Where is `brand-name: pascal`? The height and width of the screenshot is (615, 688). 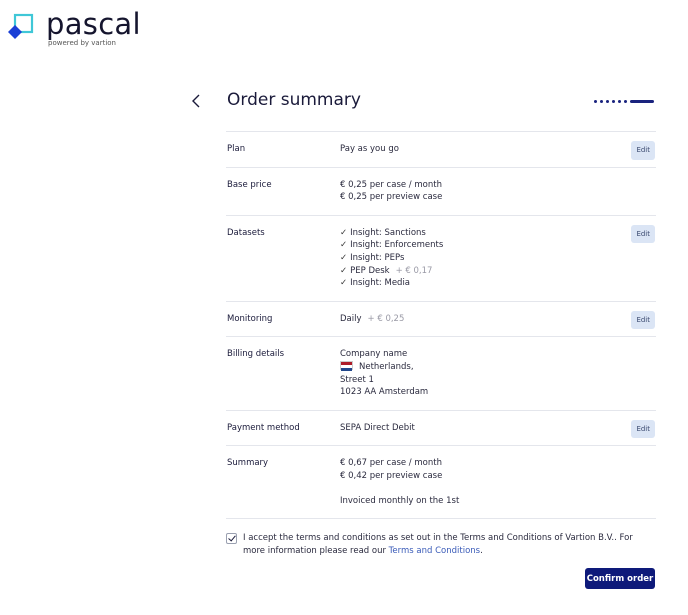 brand-name: pascal is located at coordinates (93, 24).